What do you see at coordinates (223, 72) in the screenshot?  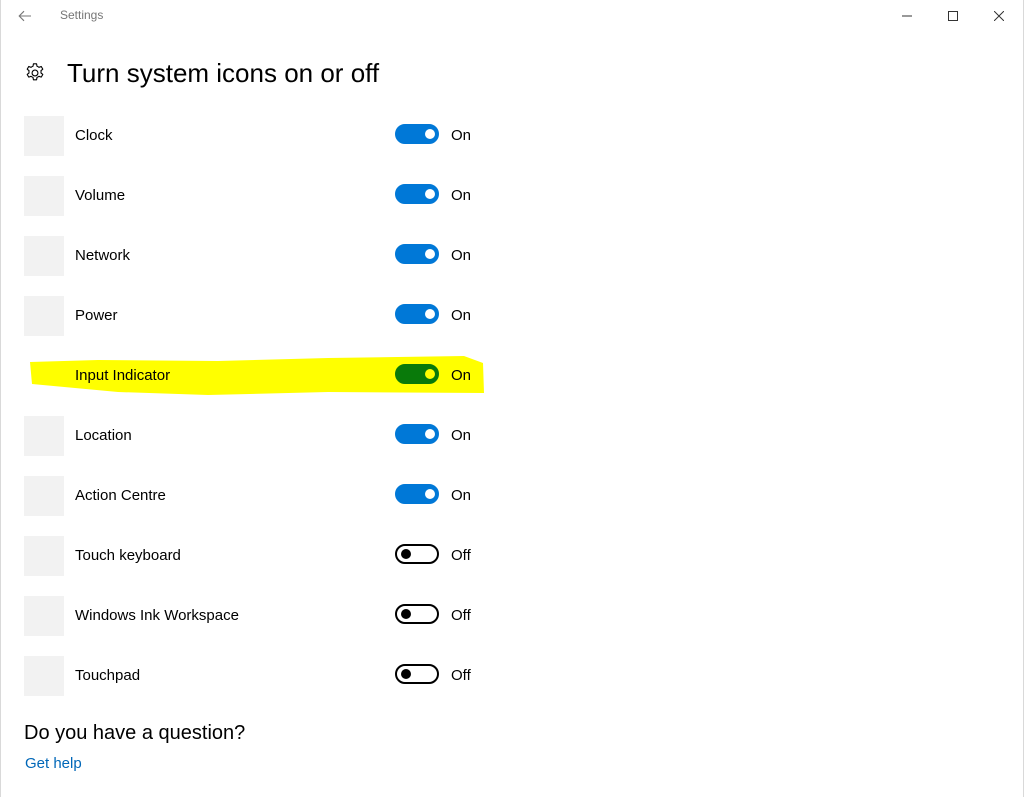 I see `page-title: Turn system icons on or off` at bounding box center [223, 72].